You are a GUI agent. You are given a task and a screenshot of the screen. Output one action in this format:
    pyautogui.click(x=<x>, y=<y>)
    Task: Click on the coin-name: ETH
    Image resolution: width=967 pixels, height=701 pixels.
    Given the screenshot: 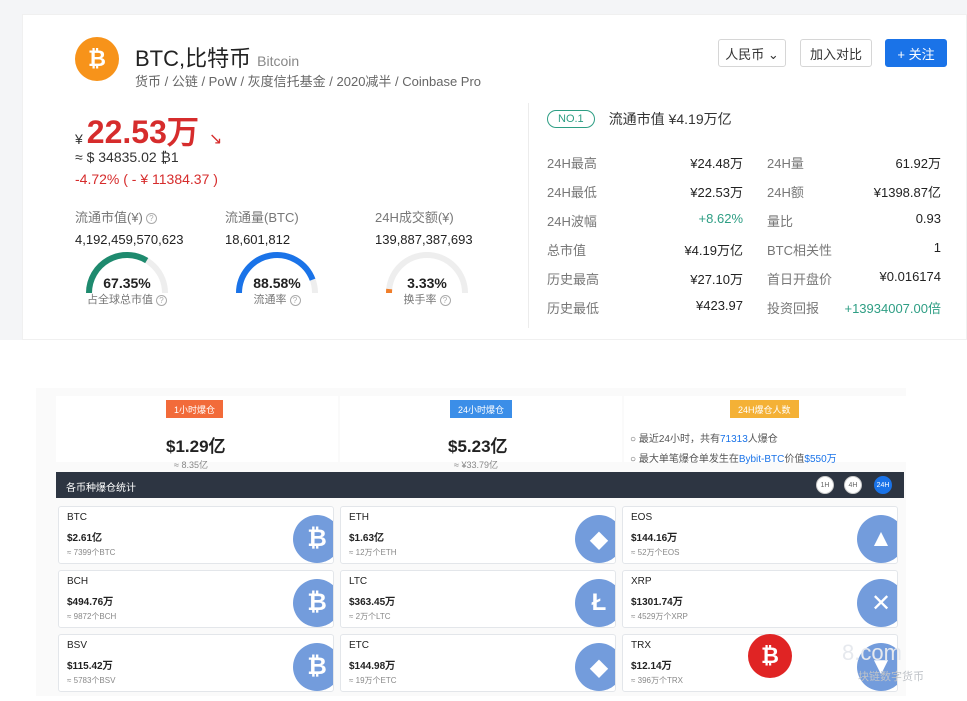 What is the action you would take?
    pyautogui.click(x=359, y=517)
    